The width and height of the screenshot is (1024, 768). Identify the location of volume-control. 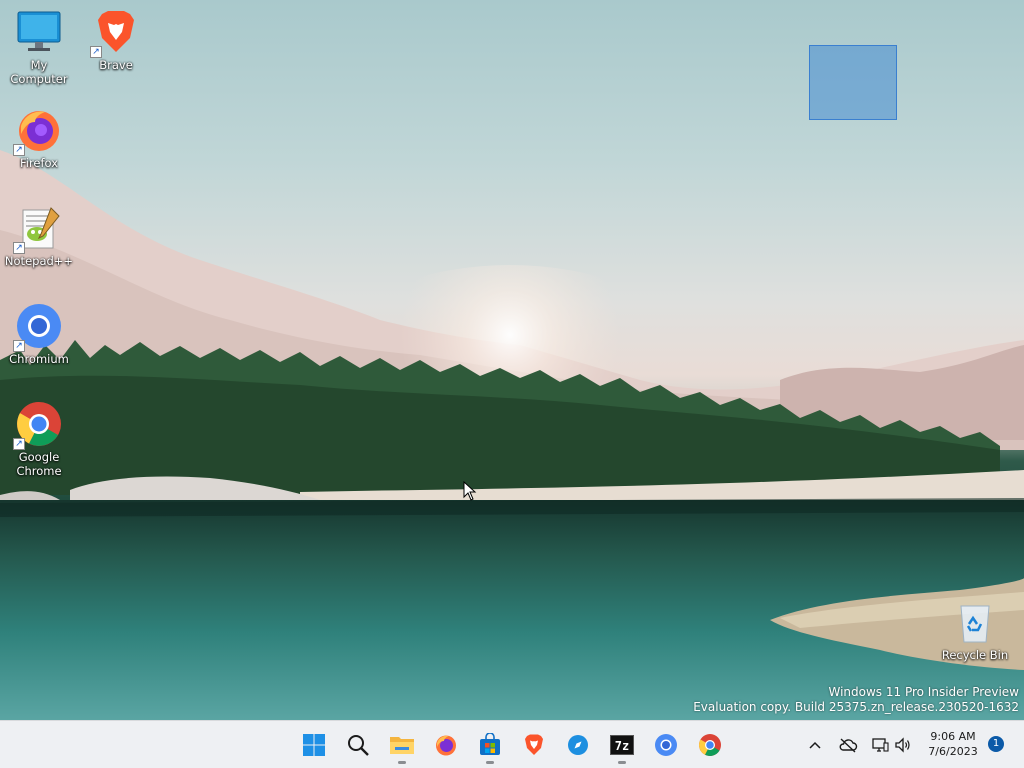
(903, 745).